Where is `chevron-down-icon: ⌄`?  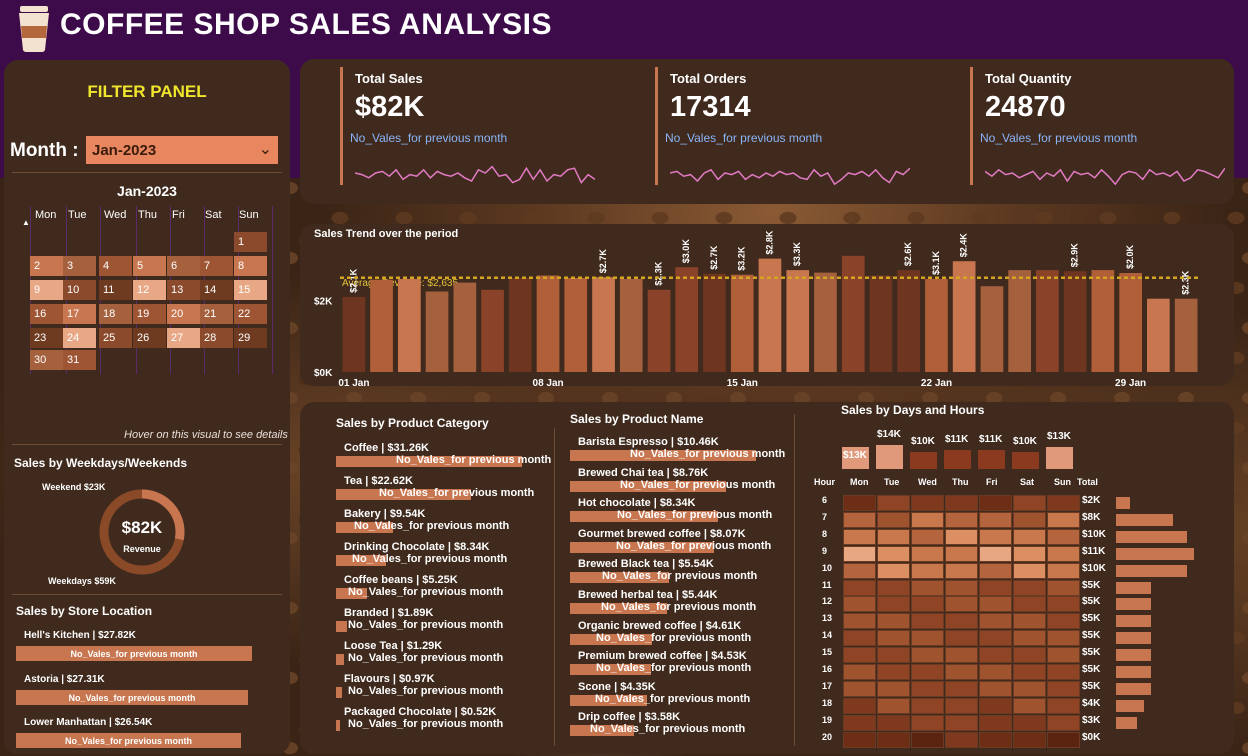 chevron-down-icon: ⌄ is located at coordinates (265, 149).